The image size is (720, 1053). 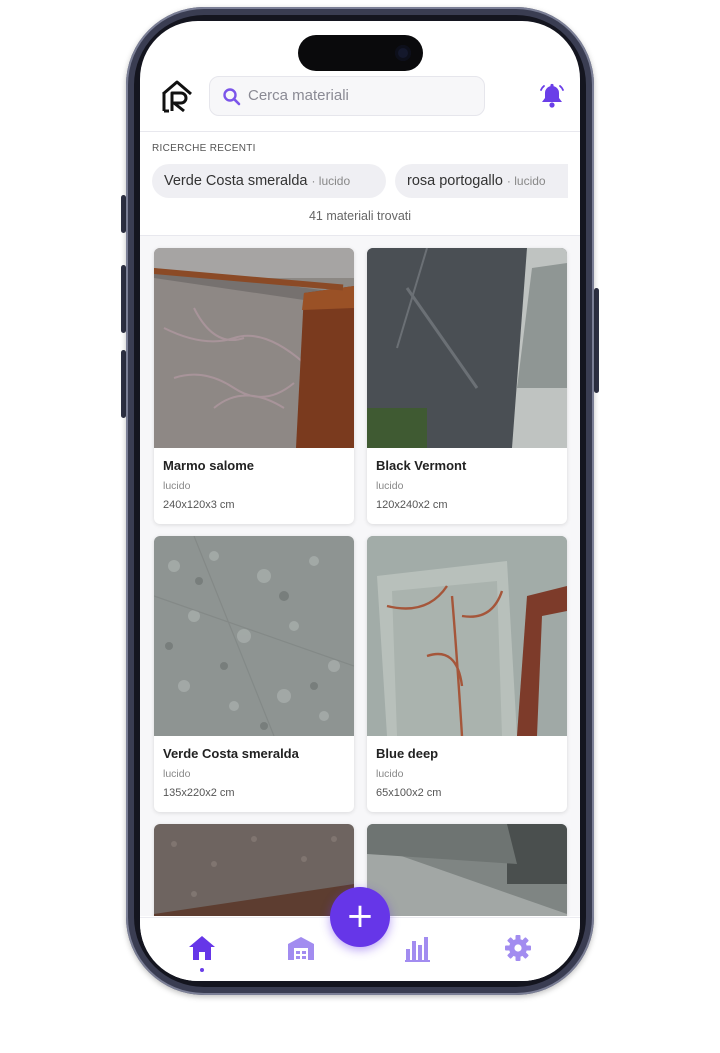 What do you see at coordinates (360, 53) in the screenshot?
I see `dynamic-island` at bounding box center [360, 53].